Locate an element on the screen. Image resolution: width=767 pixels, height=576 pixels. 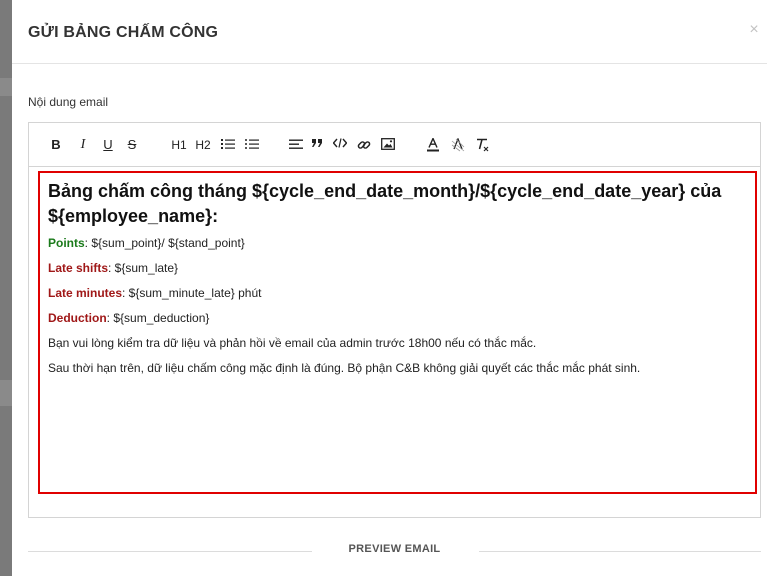
deduction-label: Deduction is located at coordinates (77, 318).